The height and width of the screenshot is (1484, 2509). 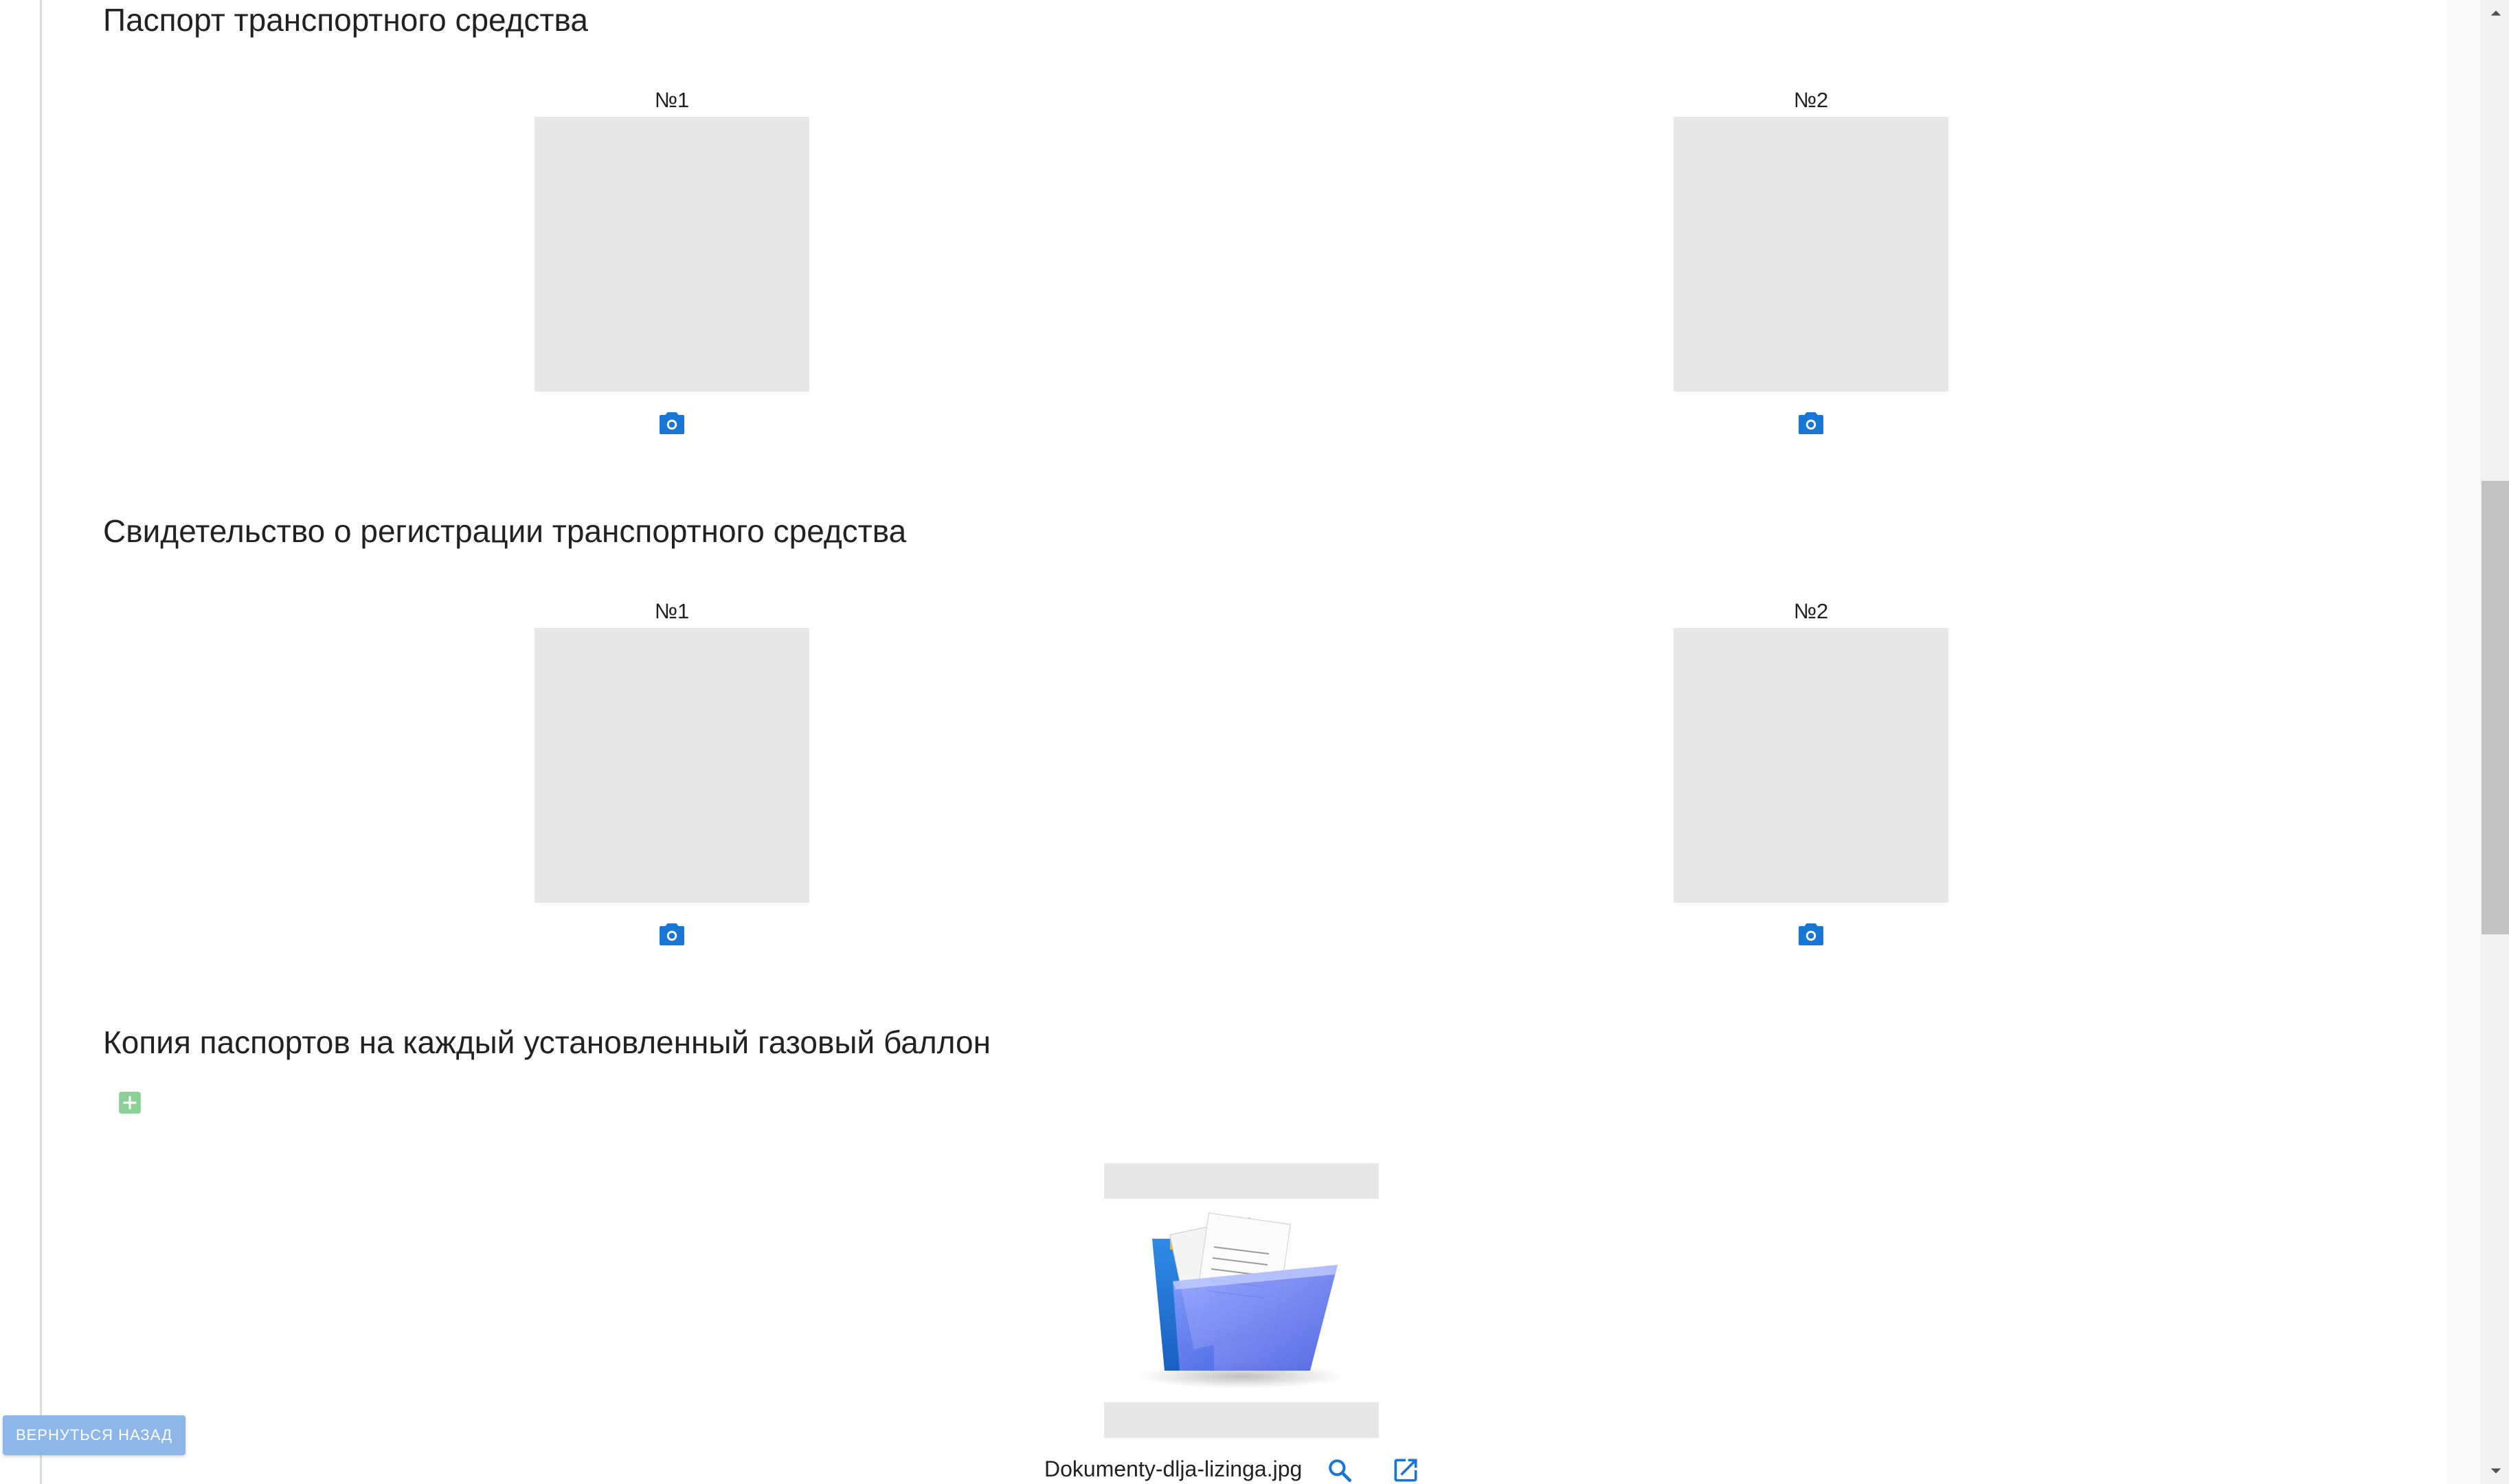 I want to click on file-name: Dokumenty-dlja-lizinga.jpg, so click(x=1174, y=1469).